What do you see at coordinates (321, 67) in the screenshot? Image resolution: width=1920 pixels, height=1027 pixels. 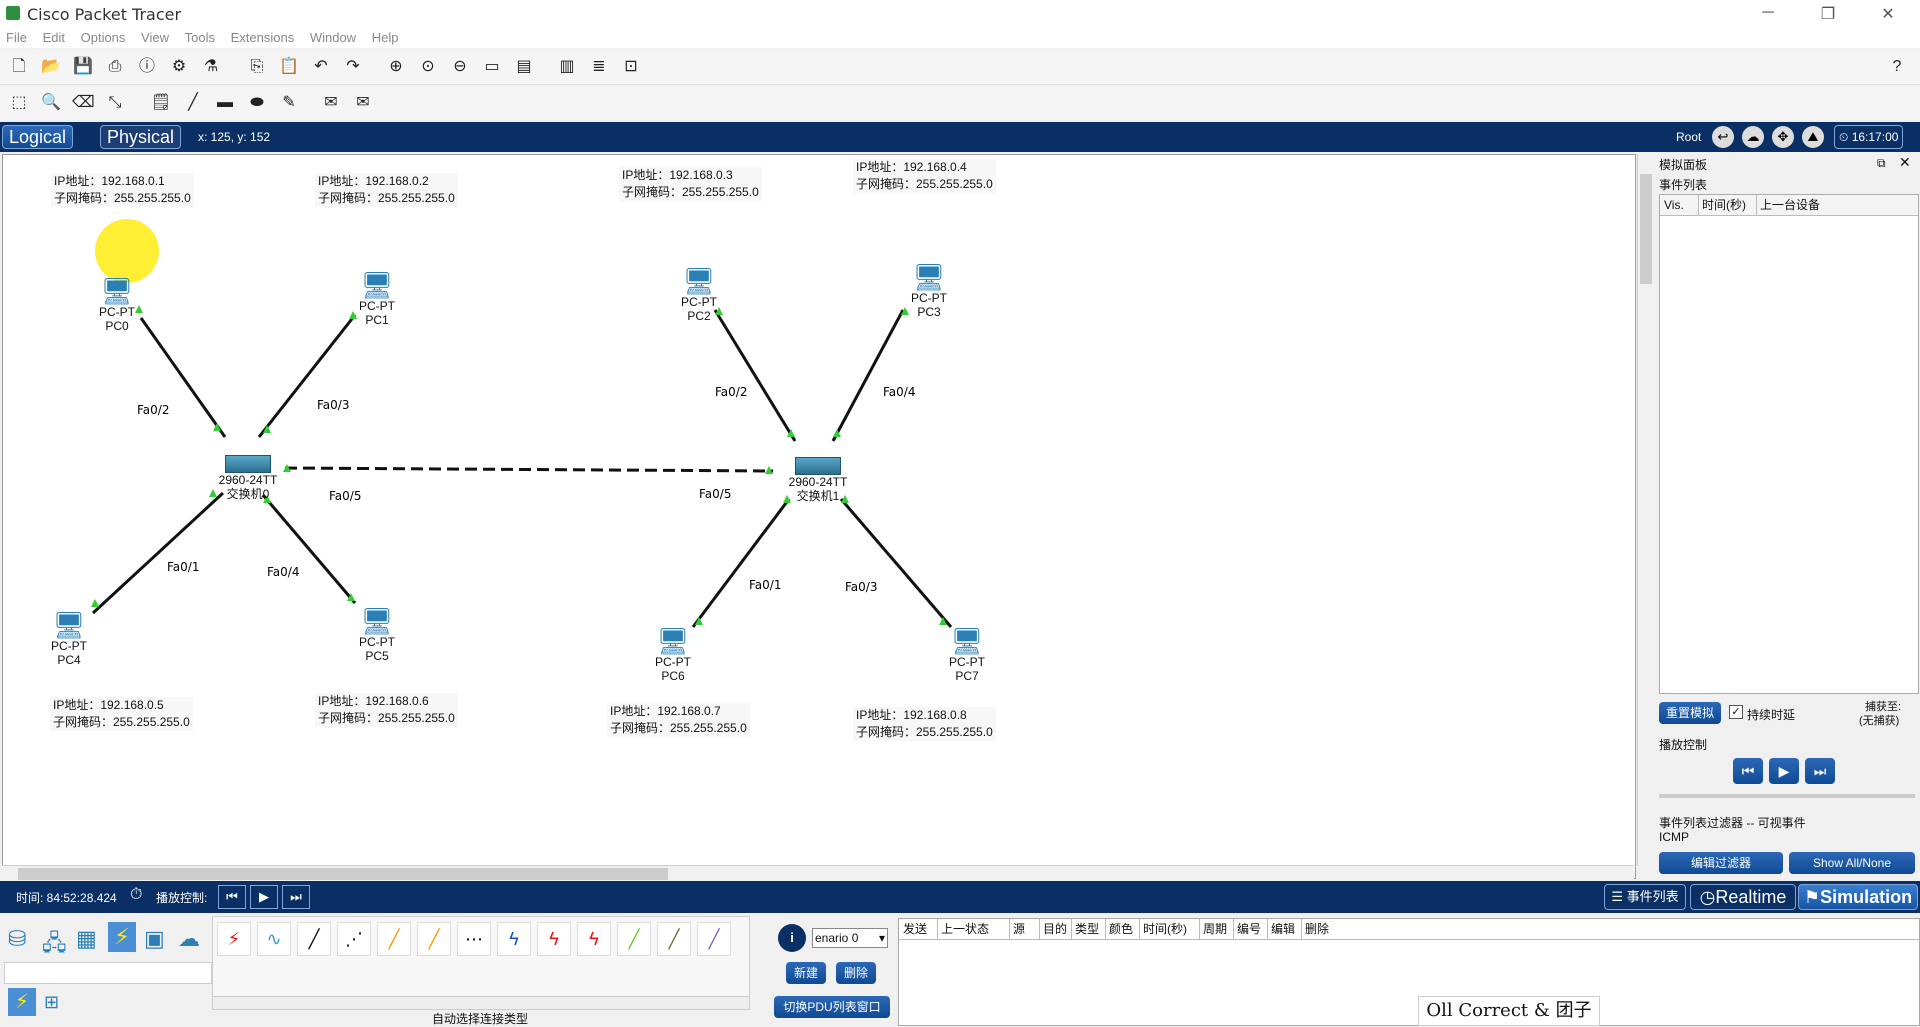 I see `undo-icon: ↶` at bounding box center [321, 67].